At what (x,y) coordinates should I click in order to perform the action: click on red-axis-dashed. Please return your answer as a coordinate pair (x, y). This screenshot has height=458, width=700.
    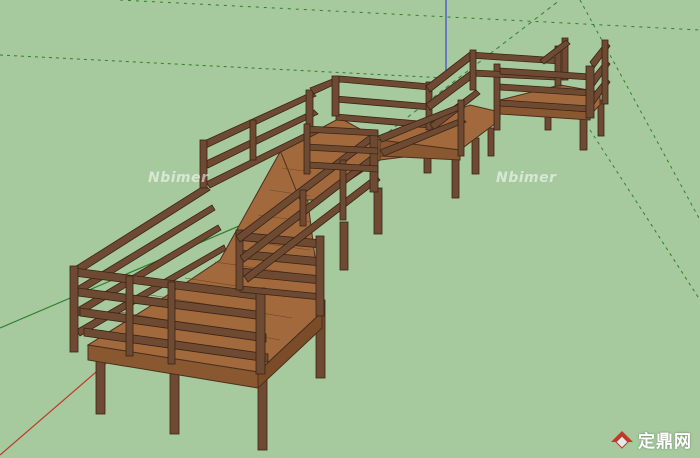
    Looking at the image, I should click on (223, 66).